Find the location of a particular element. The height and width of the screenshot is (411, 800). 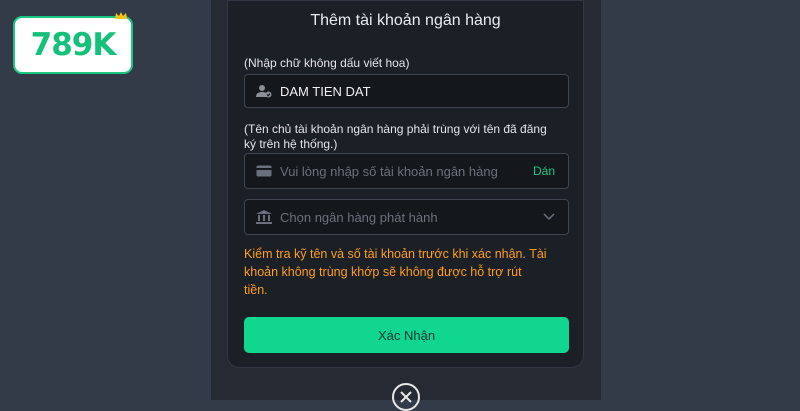

logo-text: 789K is located at coordinates (73, 45).